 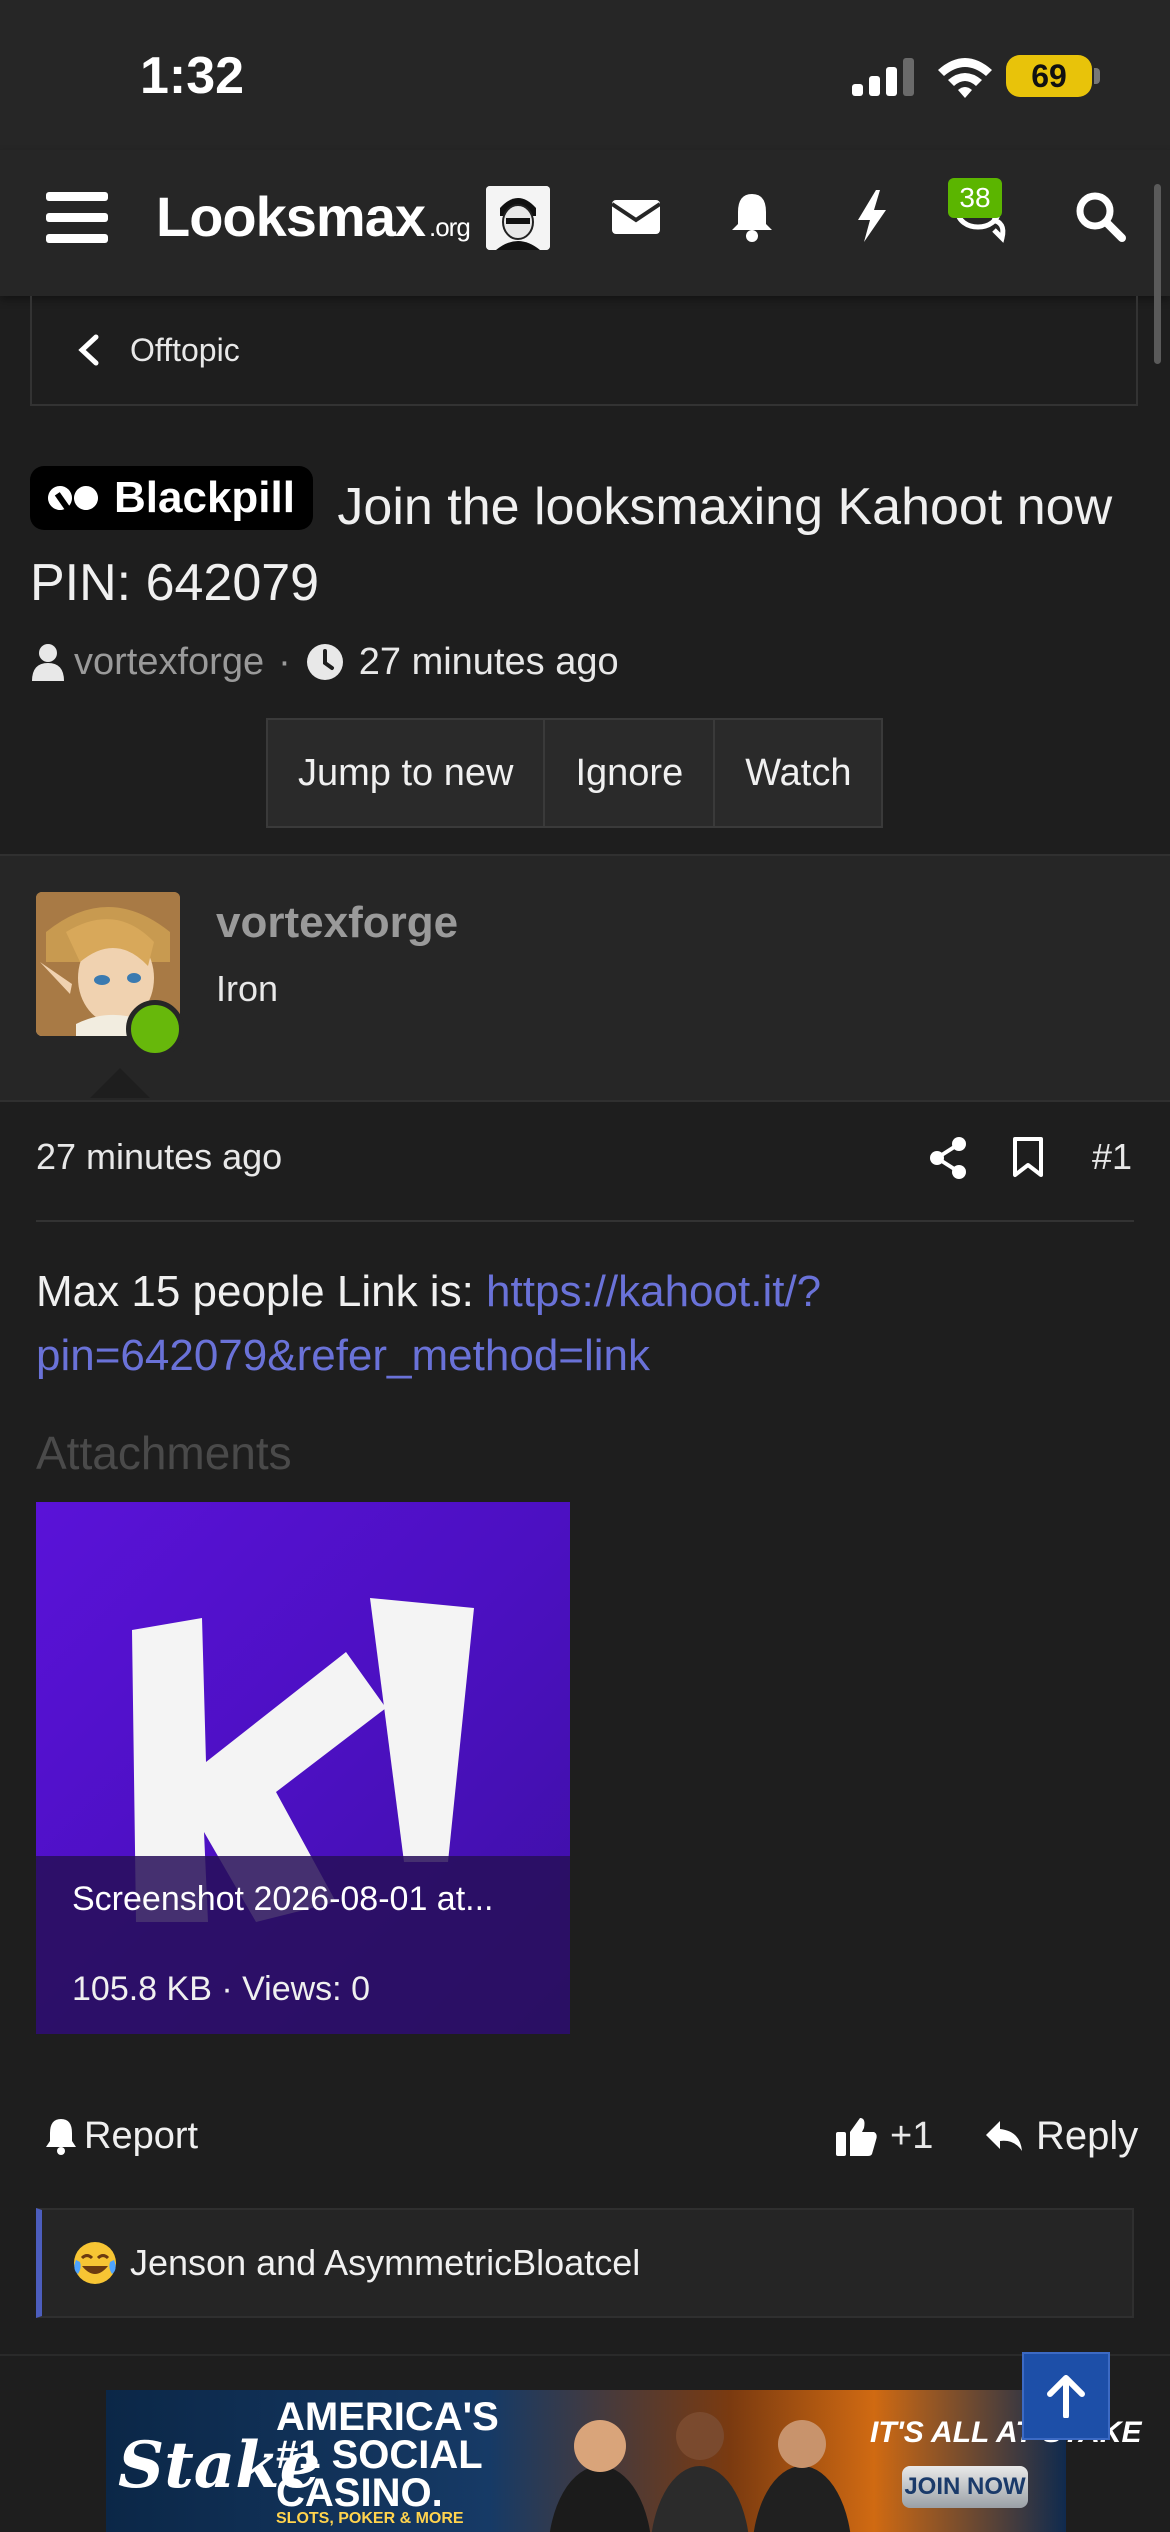 I want to click on scrollbar, so click(x=1157, y=274).